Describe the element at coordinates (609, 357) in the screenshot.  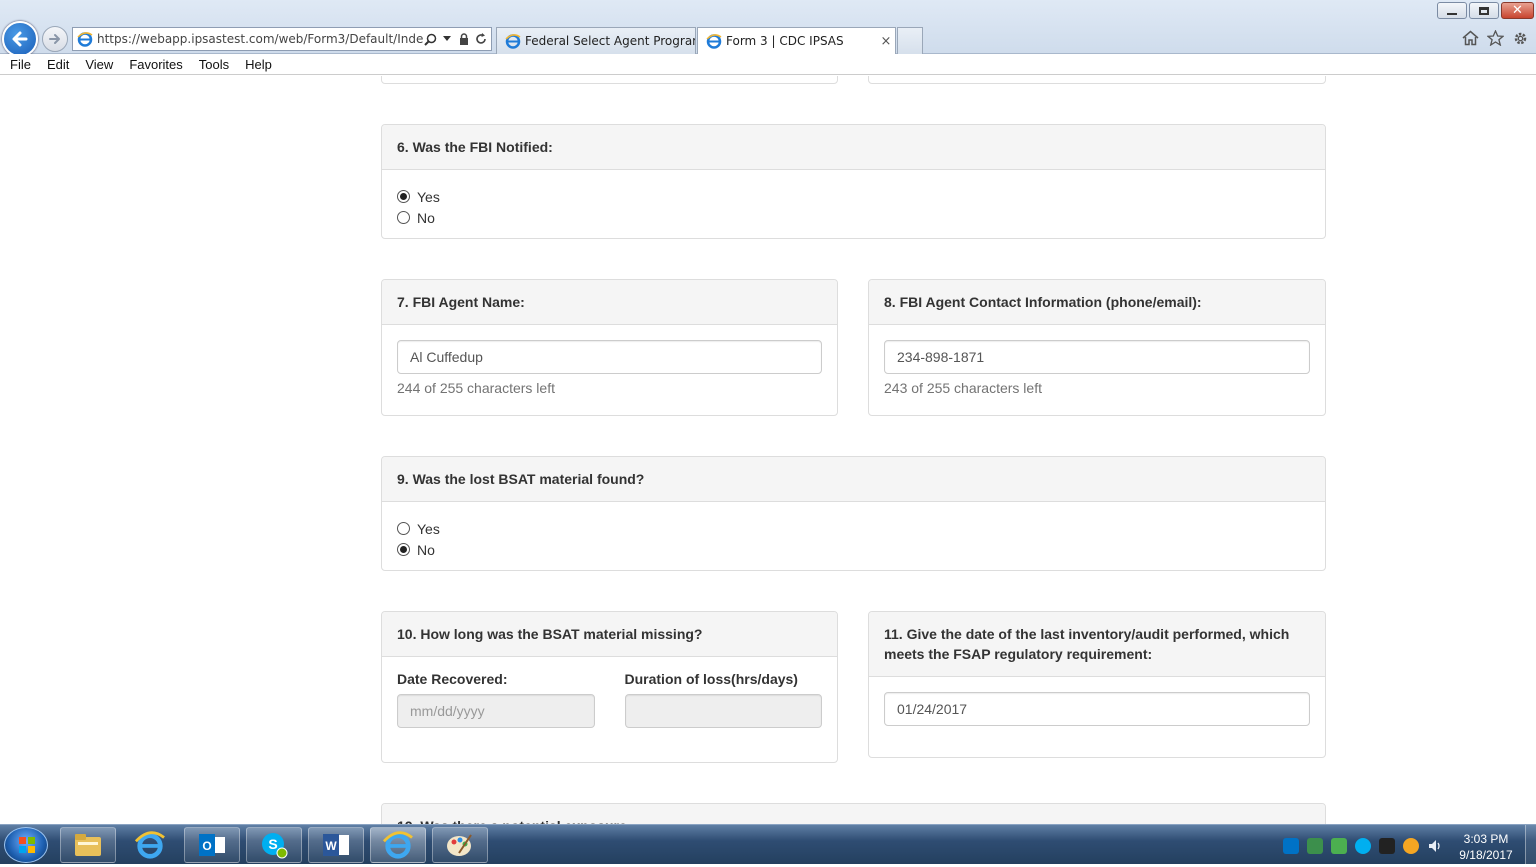
I see `fbi-agent-name-input: Al Cuffedup` at that location.